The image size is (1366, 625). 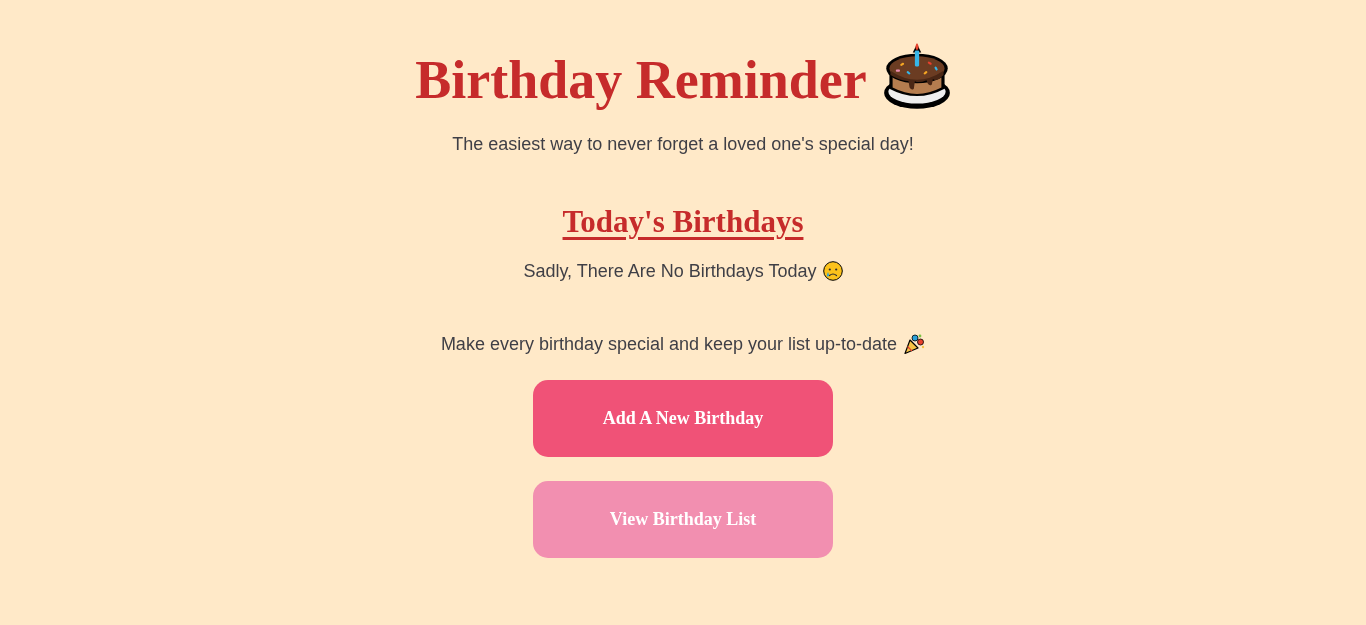 I want to click on view-list-button: View Birthday List, so click(x=683, y=519).